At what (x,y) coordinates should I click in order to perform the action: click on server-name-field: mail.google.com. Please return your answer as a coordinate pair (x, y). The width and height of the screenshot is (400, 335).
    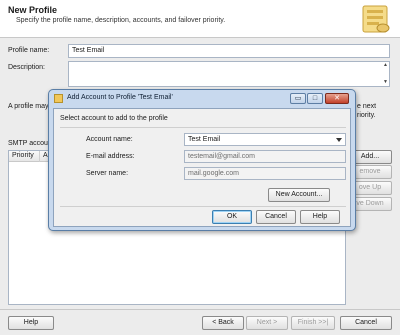
    Looking at the image, I should click on (265, 173).